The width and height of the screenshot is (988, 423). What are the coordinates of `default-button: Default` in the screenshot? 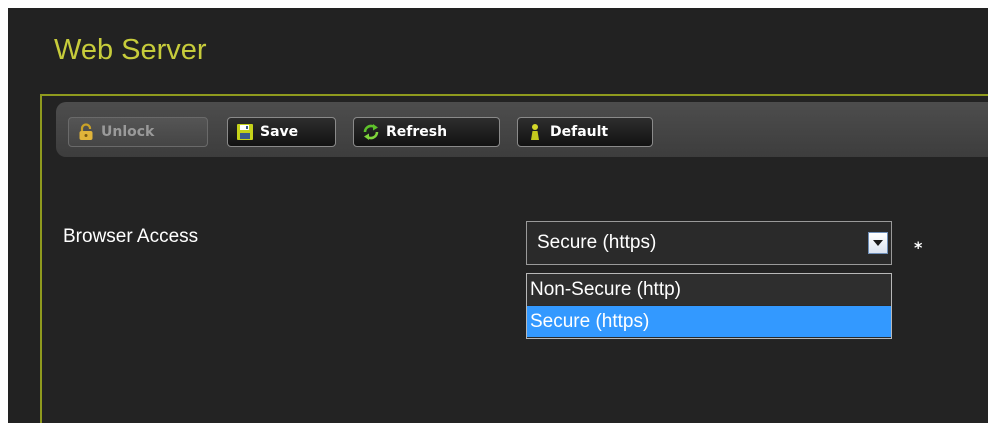 It's located at (585, 132).